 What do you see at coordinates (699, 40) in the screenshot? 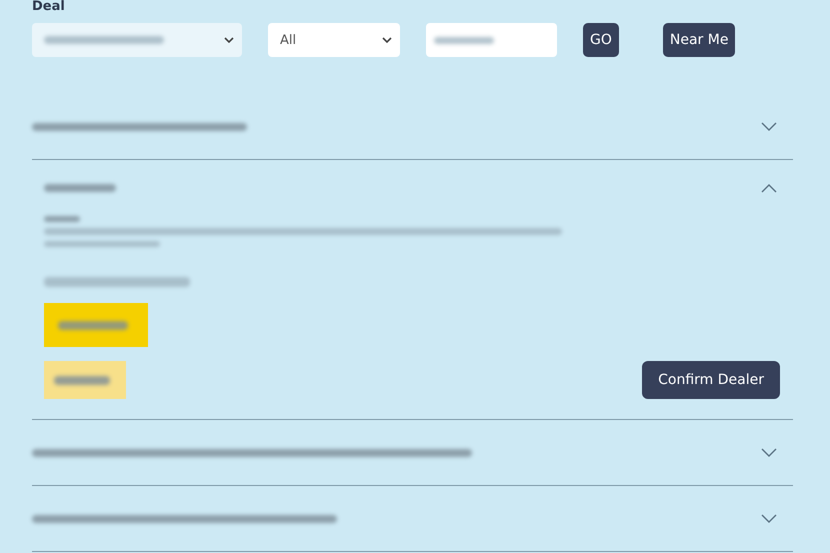
I see `near-me-button: Near Me` at bounding box center [699, 40].